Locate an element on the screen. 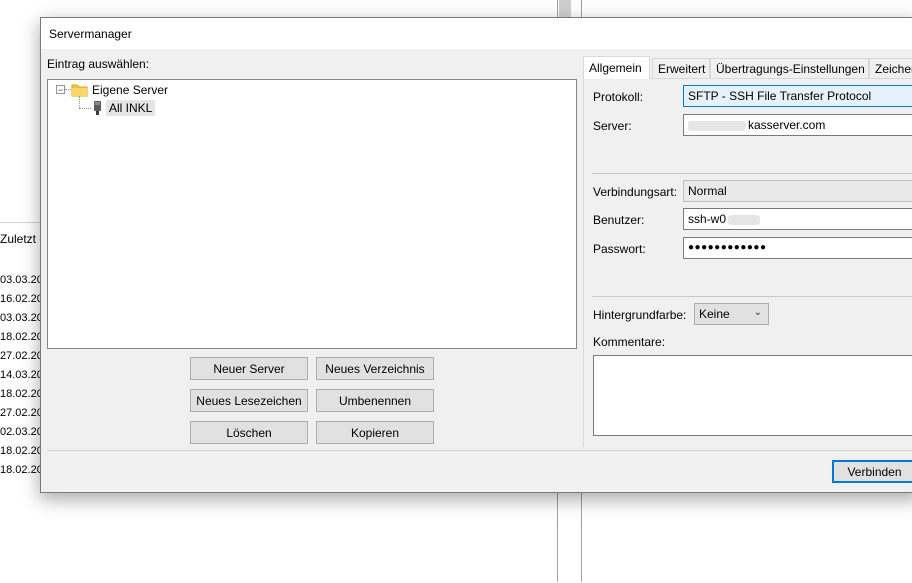  server-input: kasserver.com is located at coordinates (797, 125).